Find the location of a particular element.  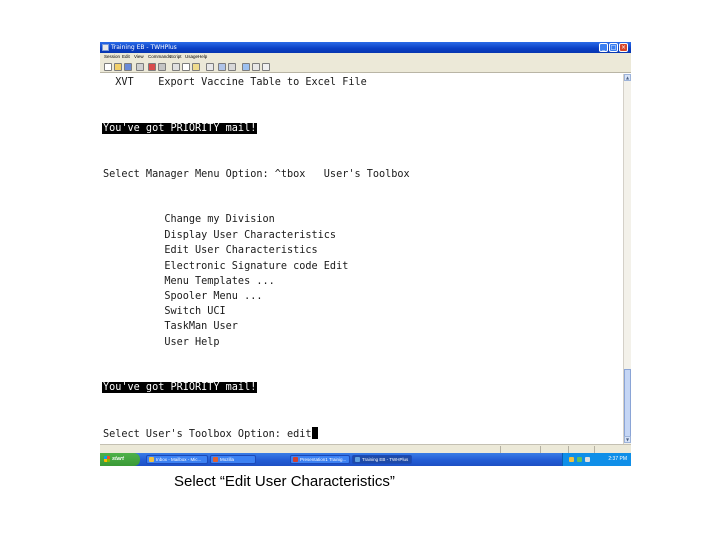

menu-option-switch-uci: Switch UCI is located at coordinates (164, 311).